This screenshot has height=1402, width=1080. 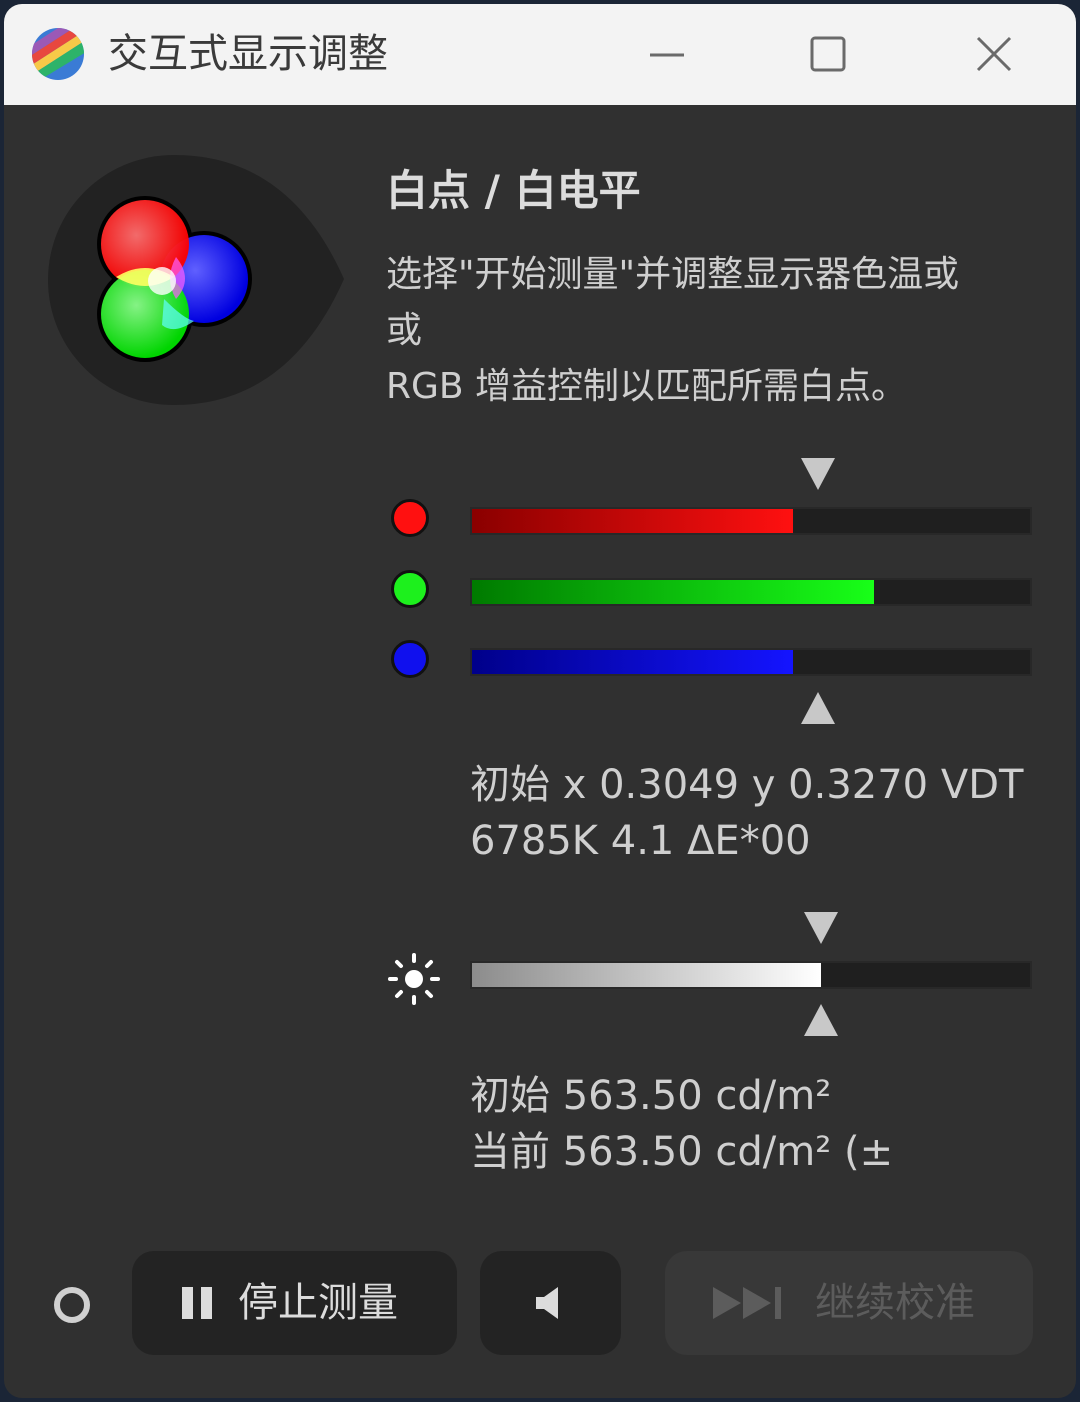 What do you see at coordinates (513, 190) in the screenshot?
I see `section-heading: 白点 / 白电平` at bounding box center [513, 190].